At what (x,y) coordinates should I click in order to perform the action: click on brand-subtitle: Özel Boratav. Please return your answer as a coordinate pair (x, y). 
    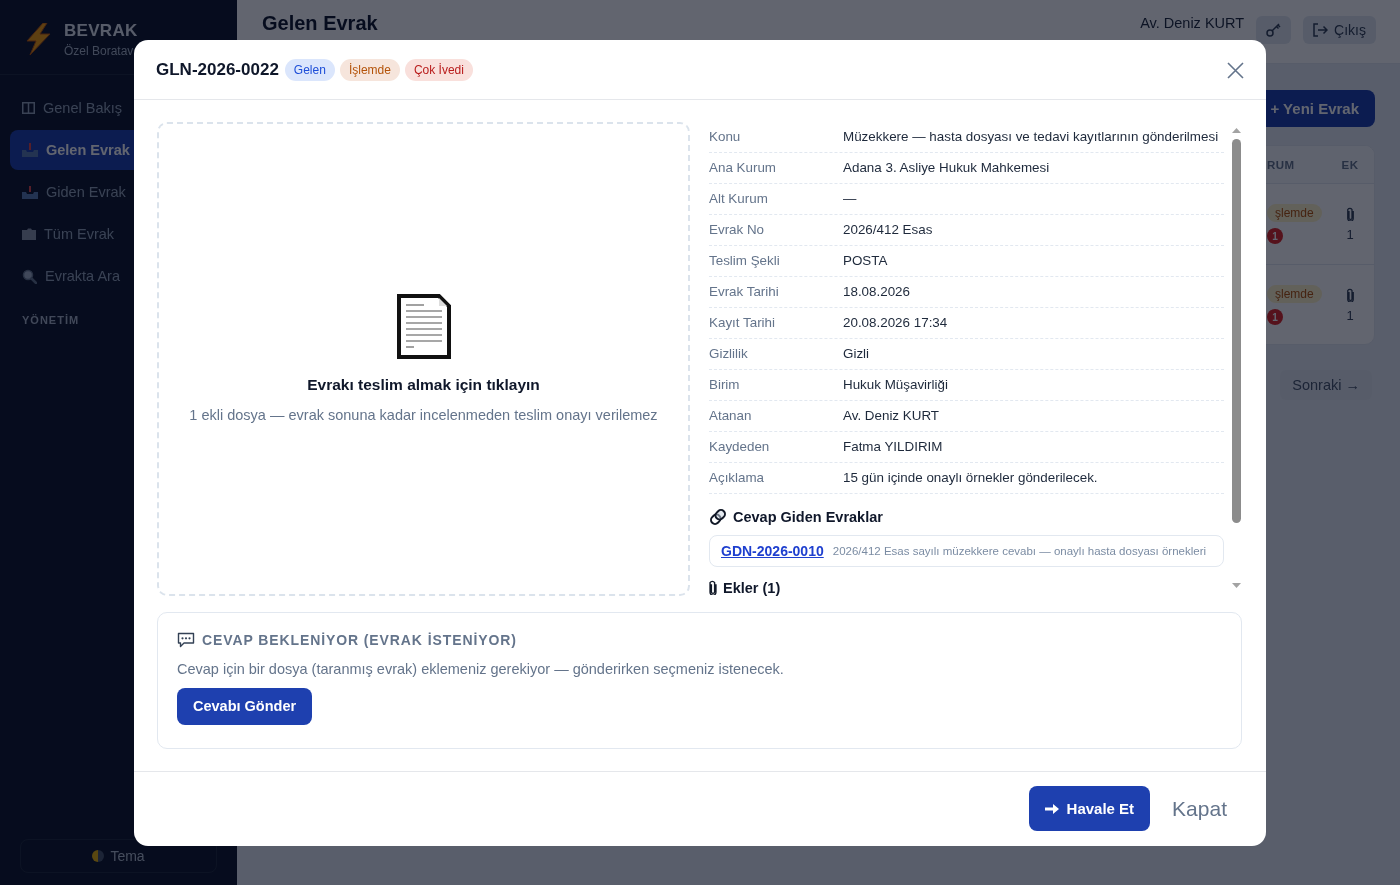
    Looking at the image, I should click on (99, 50).